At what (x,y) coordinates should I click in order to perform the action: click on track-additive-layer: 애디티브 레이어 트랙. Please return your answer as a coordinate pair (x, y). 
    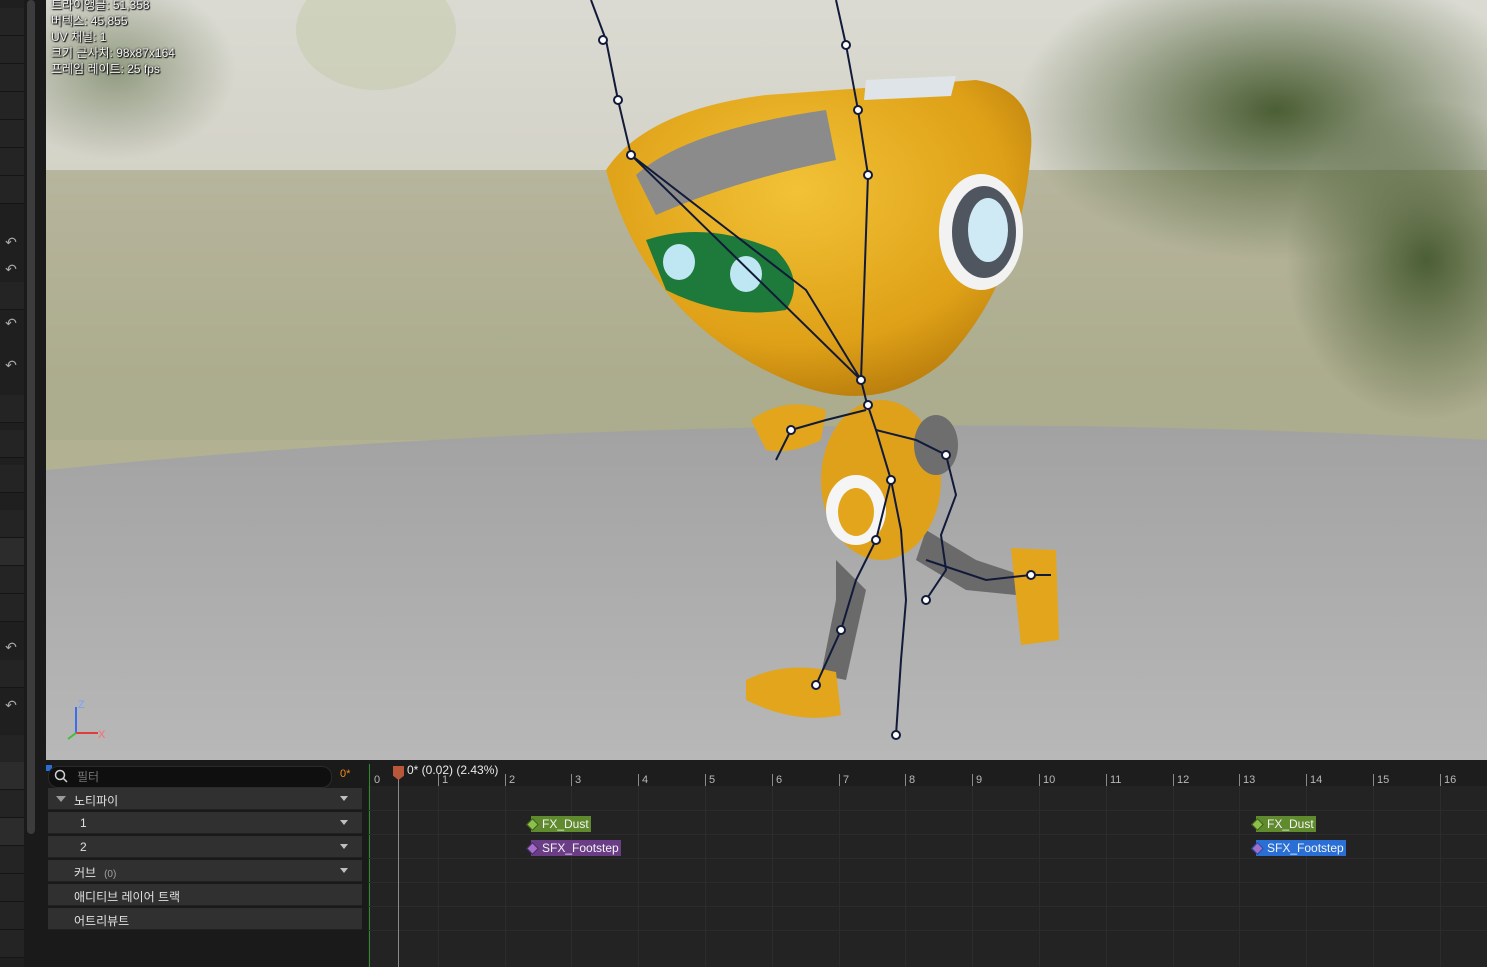
    Looking at the image, I should click on (205, 895).